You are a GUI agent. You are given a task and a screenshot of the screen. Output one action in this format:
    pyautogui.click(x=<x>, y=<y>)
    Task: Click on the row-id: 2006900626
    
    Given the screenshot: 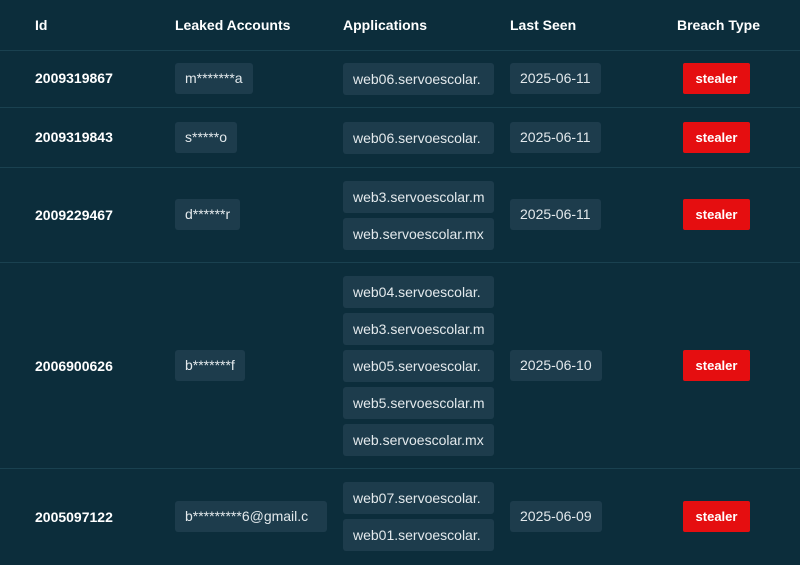 What is the action you would take?
    pyautogui.click(x=74, y=366)
    